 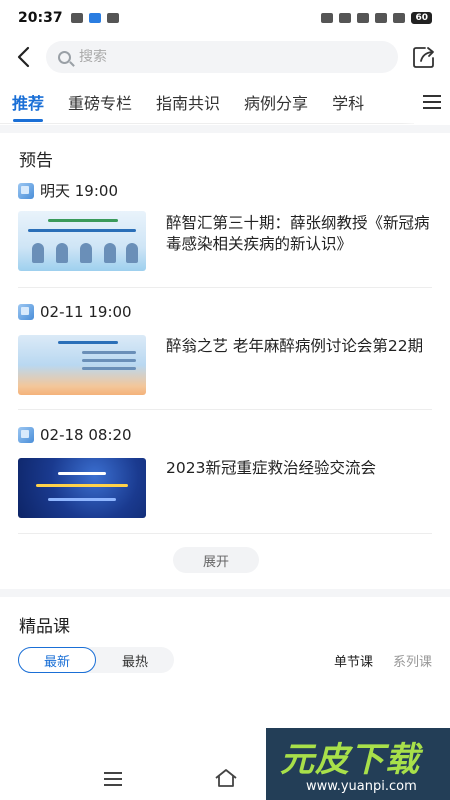 I want to click on status-time: 20:37, so click(x=40, y=18).